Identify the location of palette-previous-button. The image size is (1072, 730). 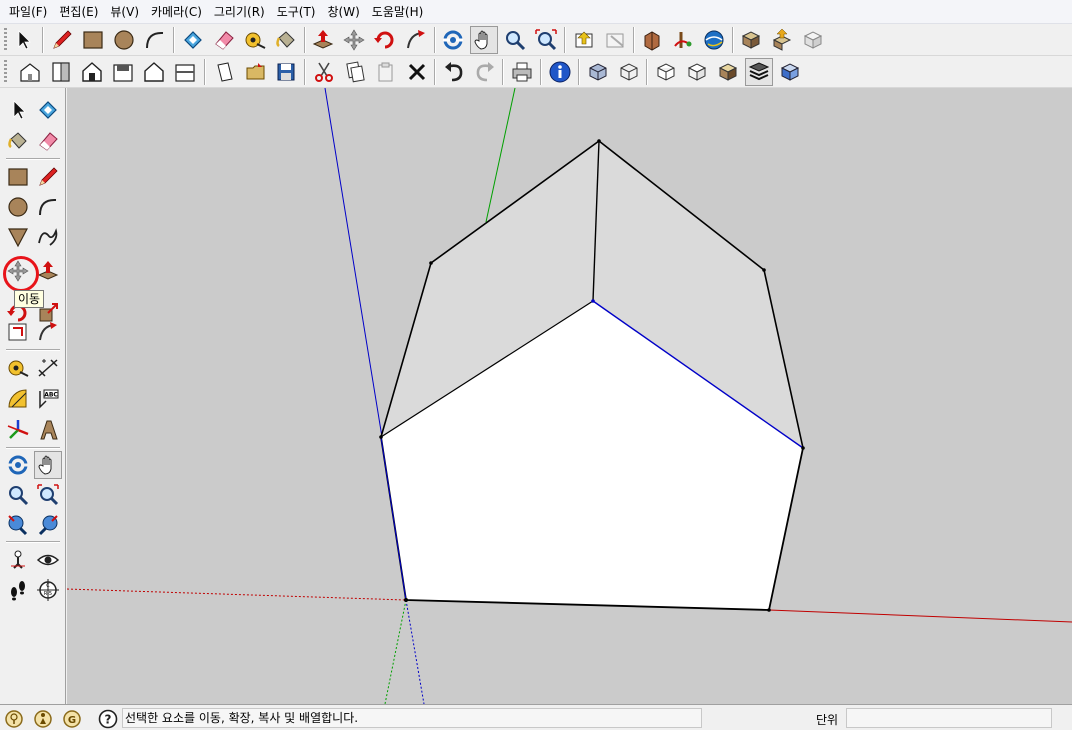
(18, 524).